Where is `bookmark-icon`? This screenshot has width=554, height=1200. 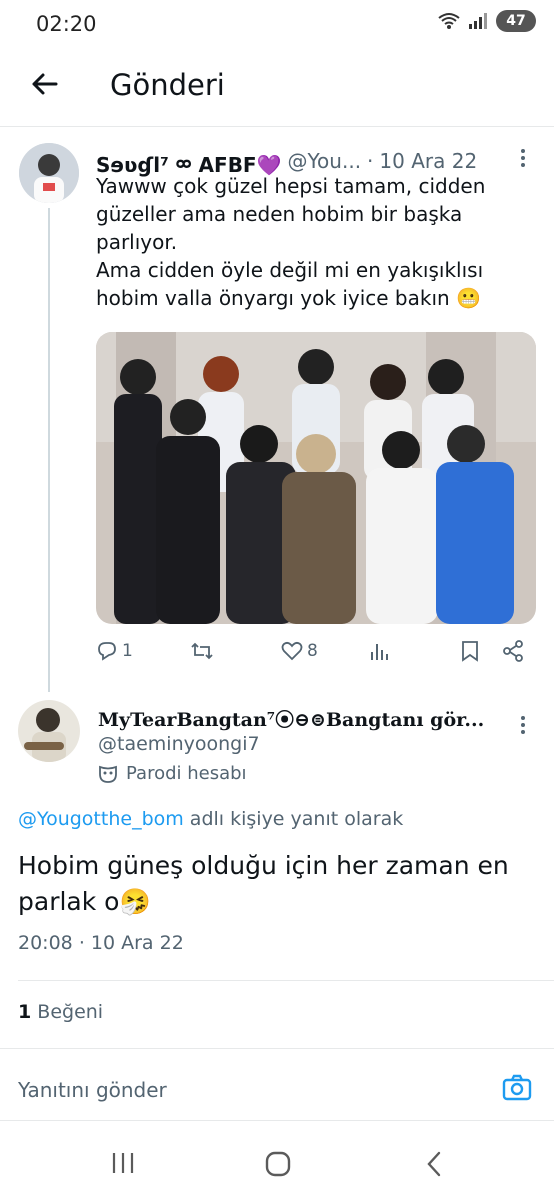
bookmark-icon is located at coordinates (470, 651).